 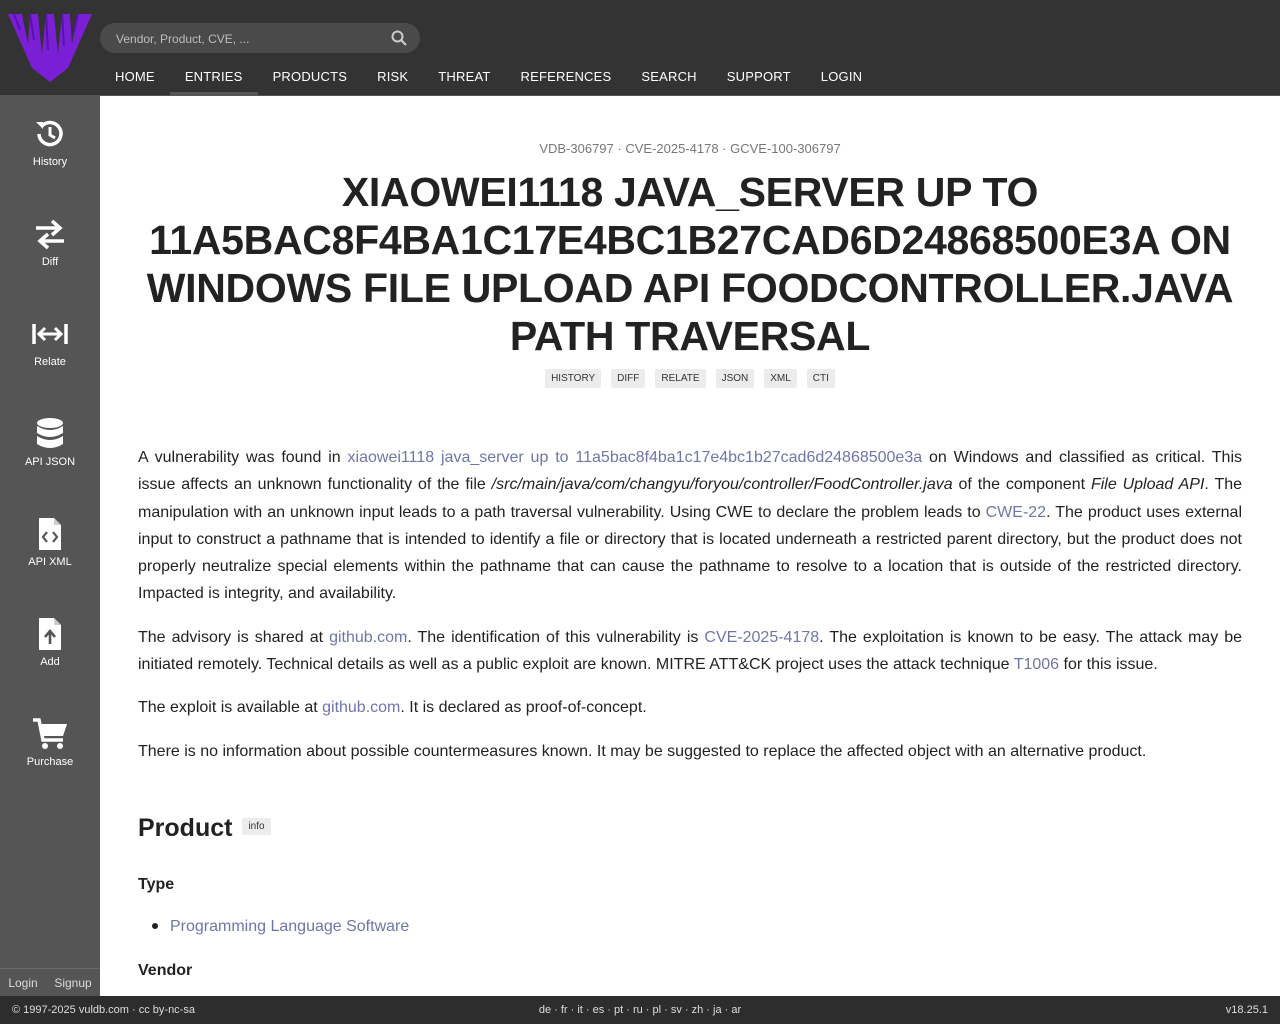 What do you see at coordinates (310, 77) in the screenshot?
I see `nav-products: PRODUCTS` at bounding box center [310, 77].